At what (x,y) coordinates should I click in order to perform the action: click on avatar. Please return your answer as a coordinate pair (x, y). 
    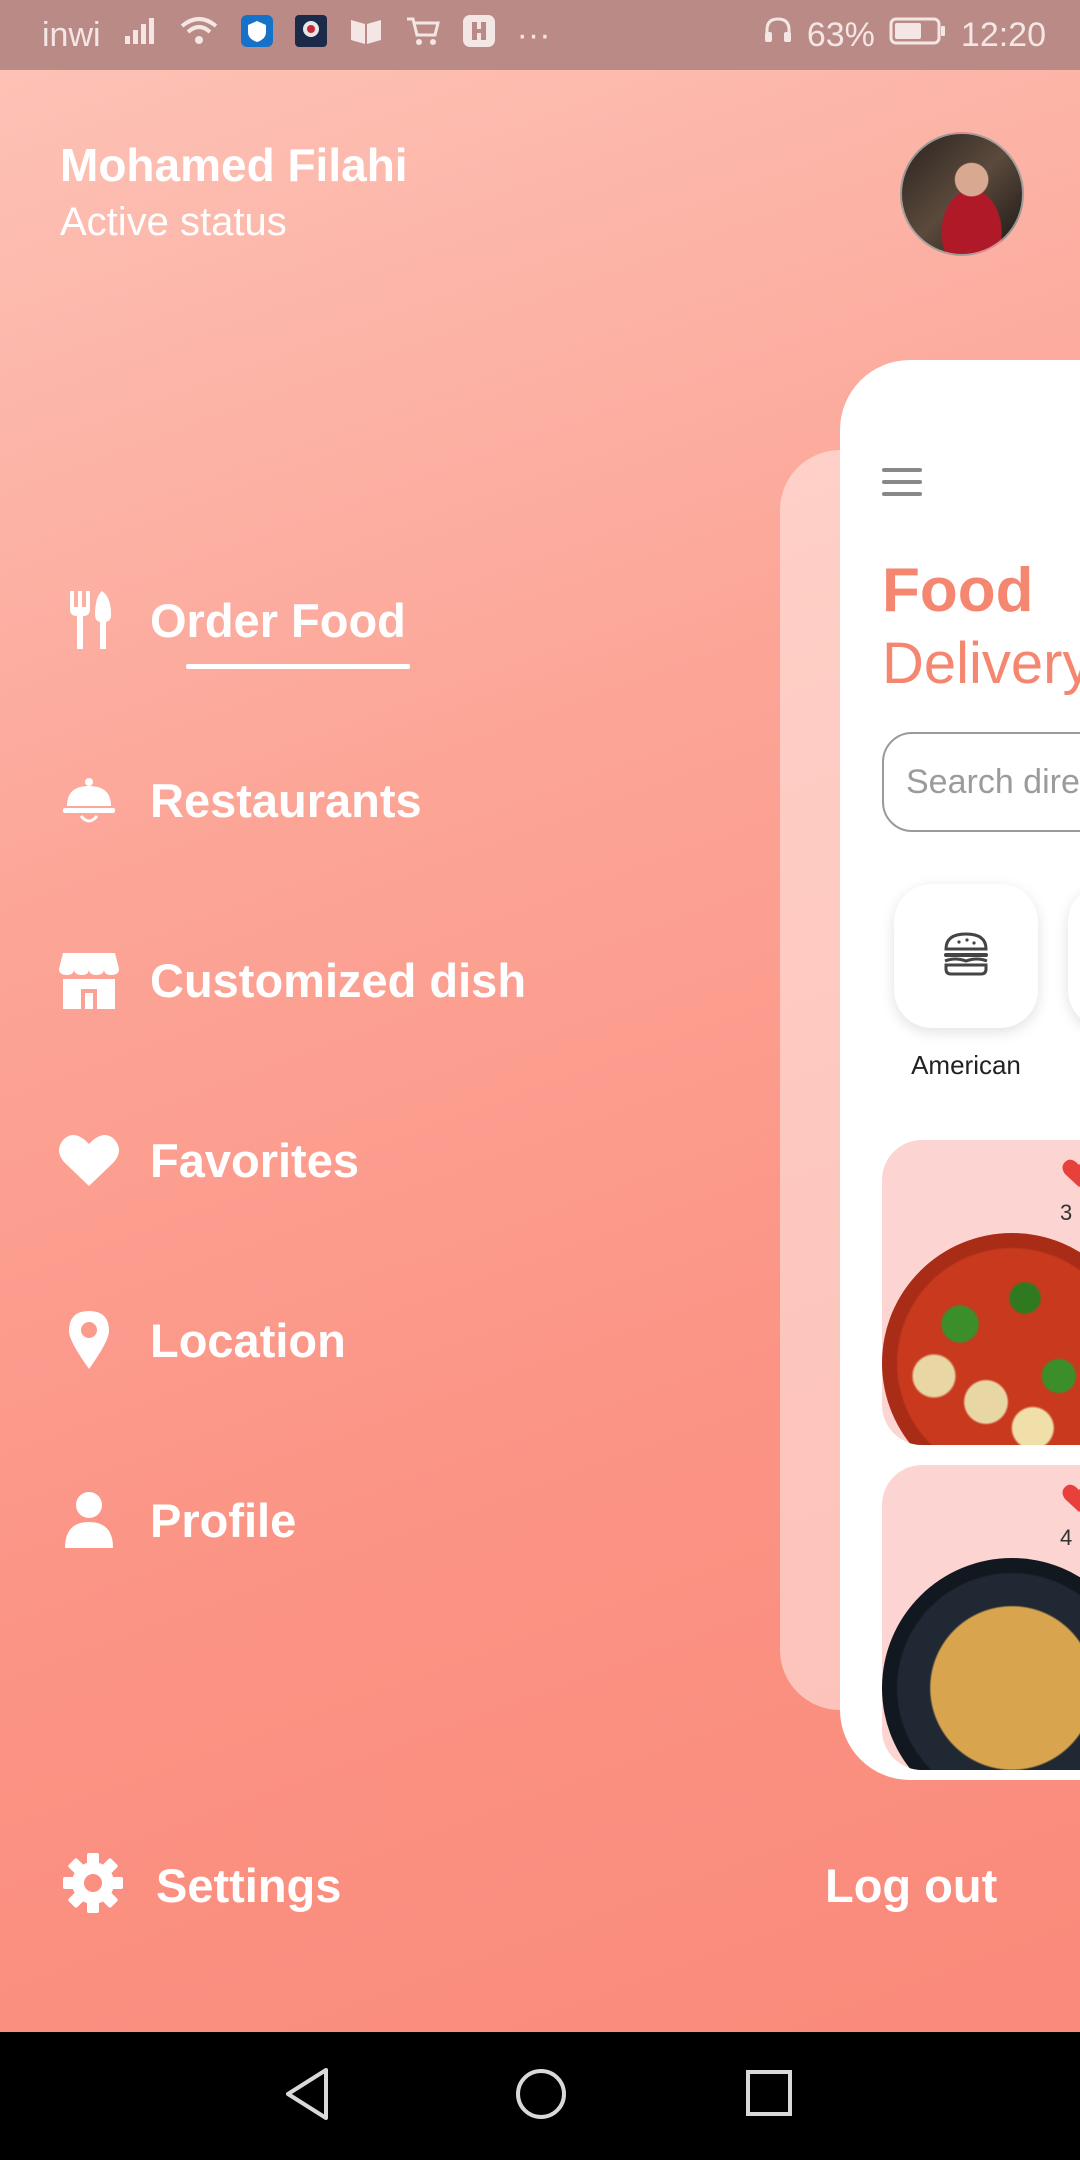
    Looking at the image, I should click on (962, 194).